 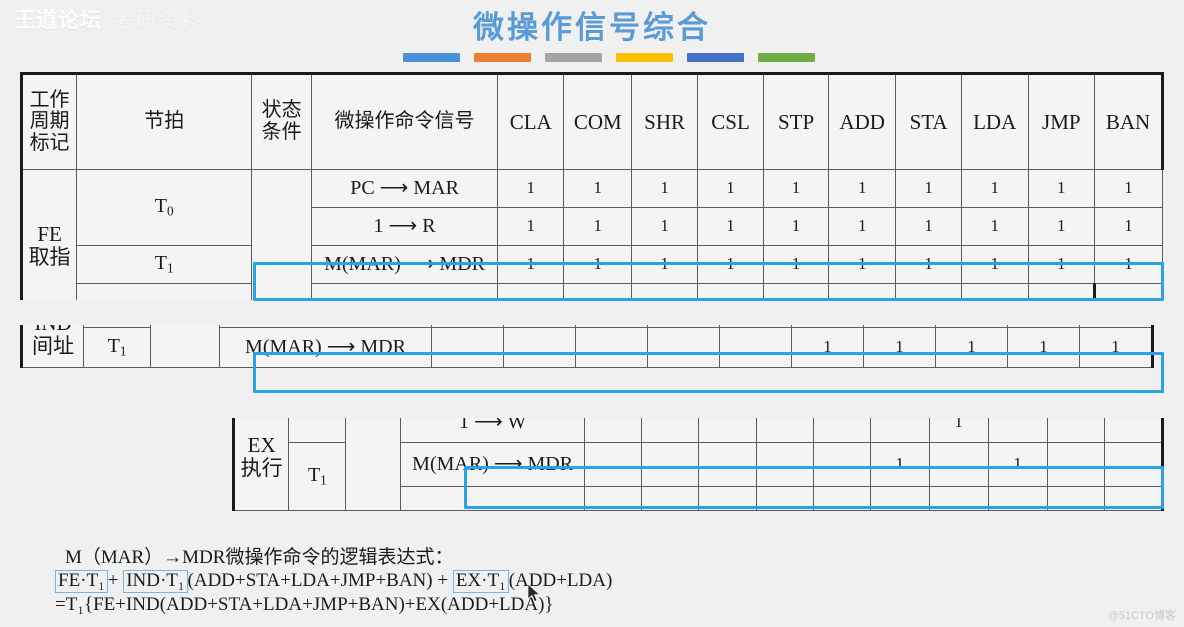 I want to click on table-row: EX 执行 1 ⟶ W 1, so click(x=698, y=464).